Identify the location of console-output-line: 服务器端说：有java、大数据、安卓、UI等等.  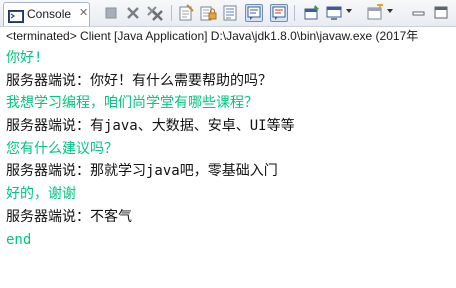
(150, 126).